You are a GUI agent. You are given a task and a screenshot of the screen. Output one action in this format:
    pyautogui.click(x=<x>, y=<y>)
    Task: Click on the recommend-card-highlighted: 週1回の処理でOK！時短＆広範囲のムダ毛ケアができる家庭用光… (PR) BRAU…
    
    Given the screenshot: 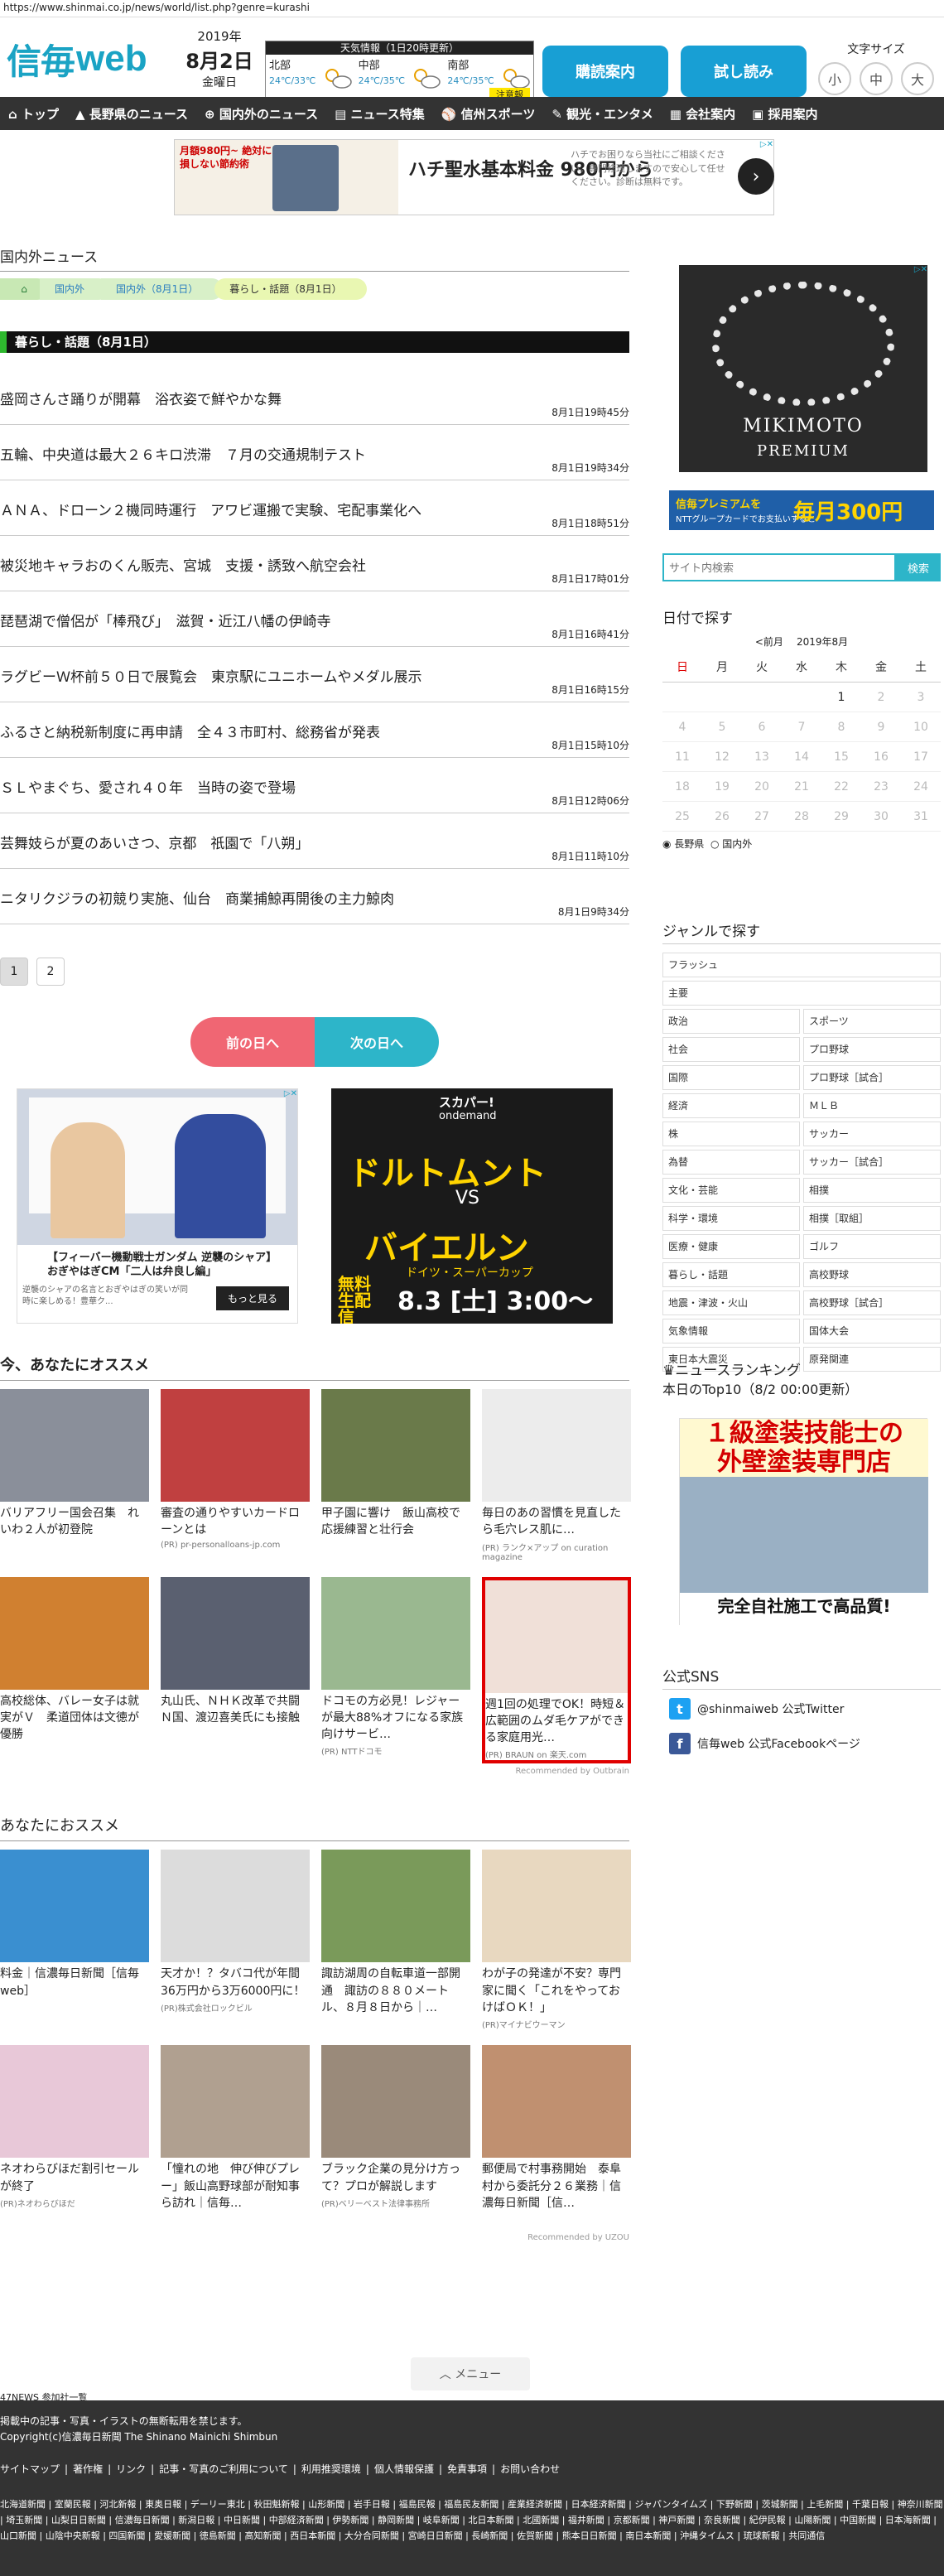 What is the action you would take?
    pyautogui.click(x=556, y=1670)
    